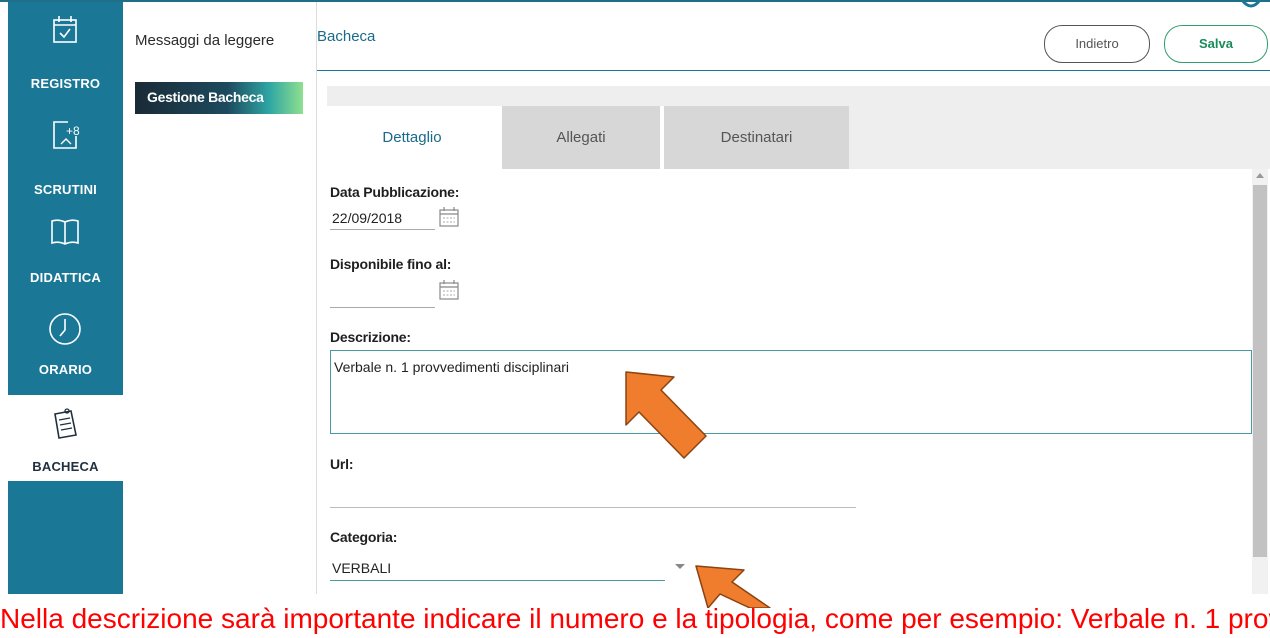 This screenshot has height=638, width=1270. What do you see at coordinates (65, 423) in the screenshot?
I see `board-icon` at bounding box center [65, 423].